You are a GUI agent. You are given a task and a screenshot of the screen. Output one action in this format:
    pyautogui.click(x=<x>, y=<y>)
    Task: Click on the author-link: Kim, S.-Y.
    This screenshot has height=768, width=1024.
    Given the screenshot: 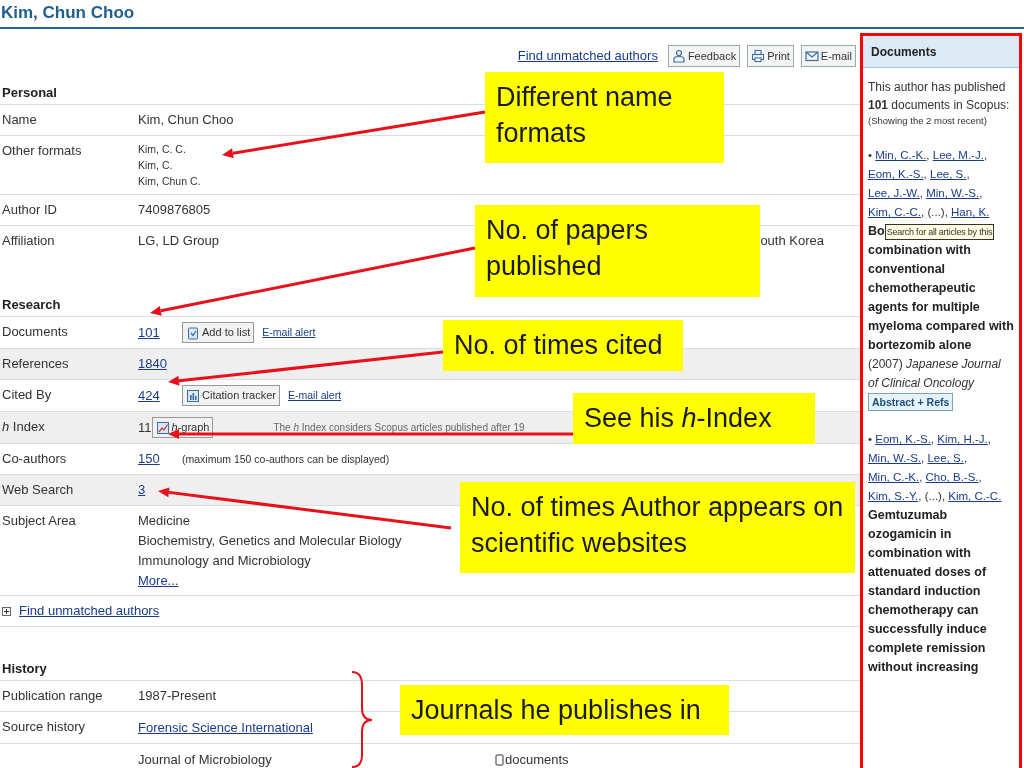 What is the action you would take?
    pyautogui.click(x=893, y=496)
    